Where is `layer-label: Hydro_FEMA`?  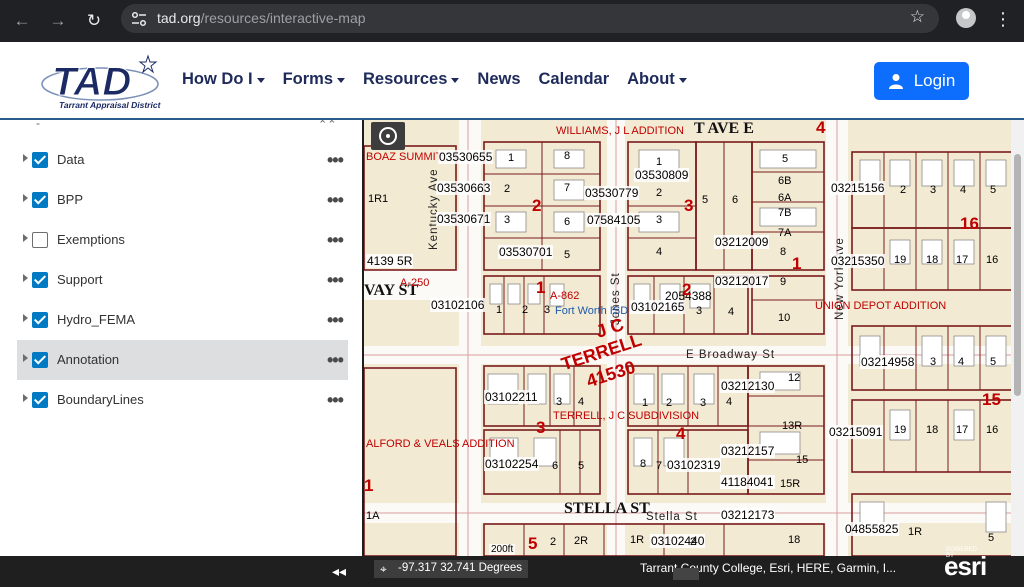
layer-label: Hydro_FEMA is located at coordinates (96, 319).